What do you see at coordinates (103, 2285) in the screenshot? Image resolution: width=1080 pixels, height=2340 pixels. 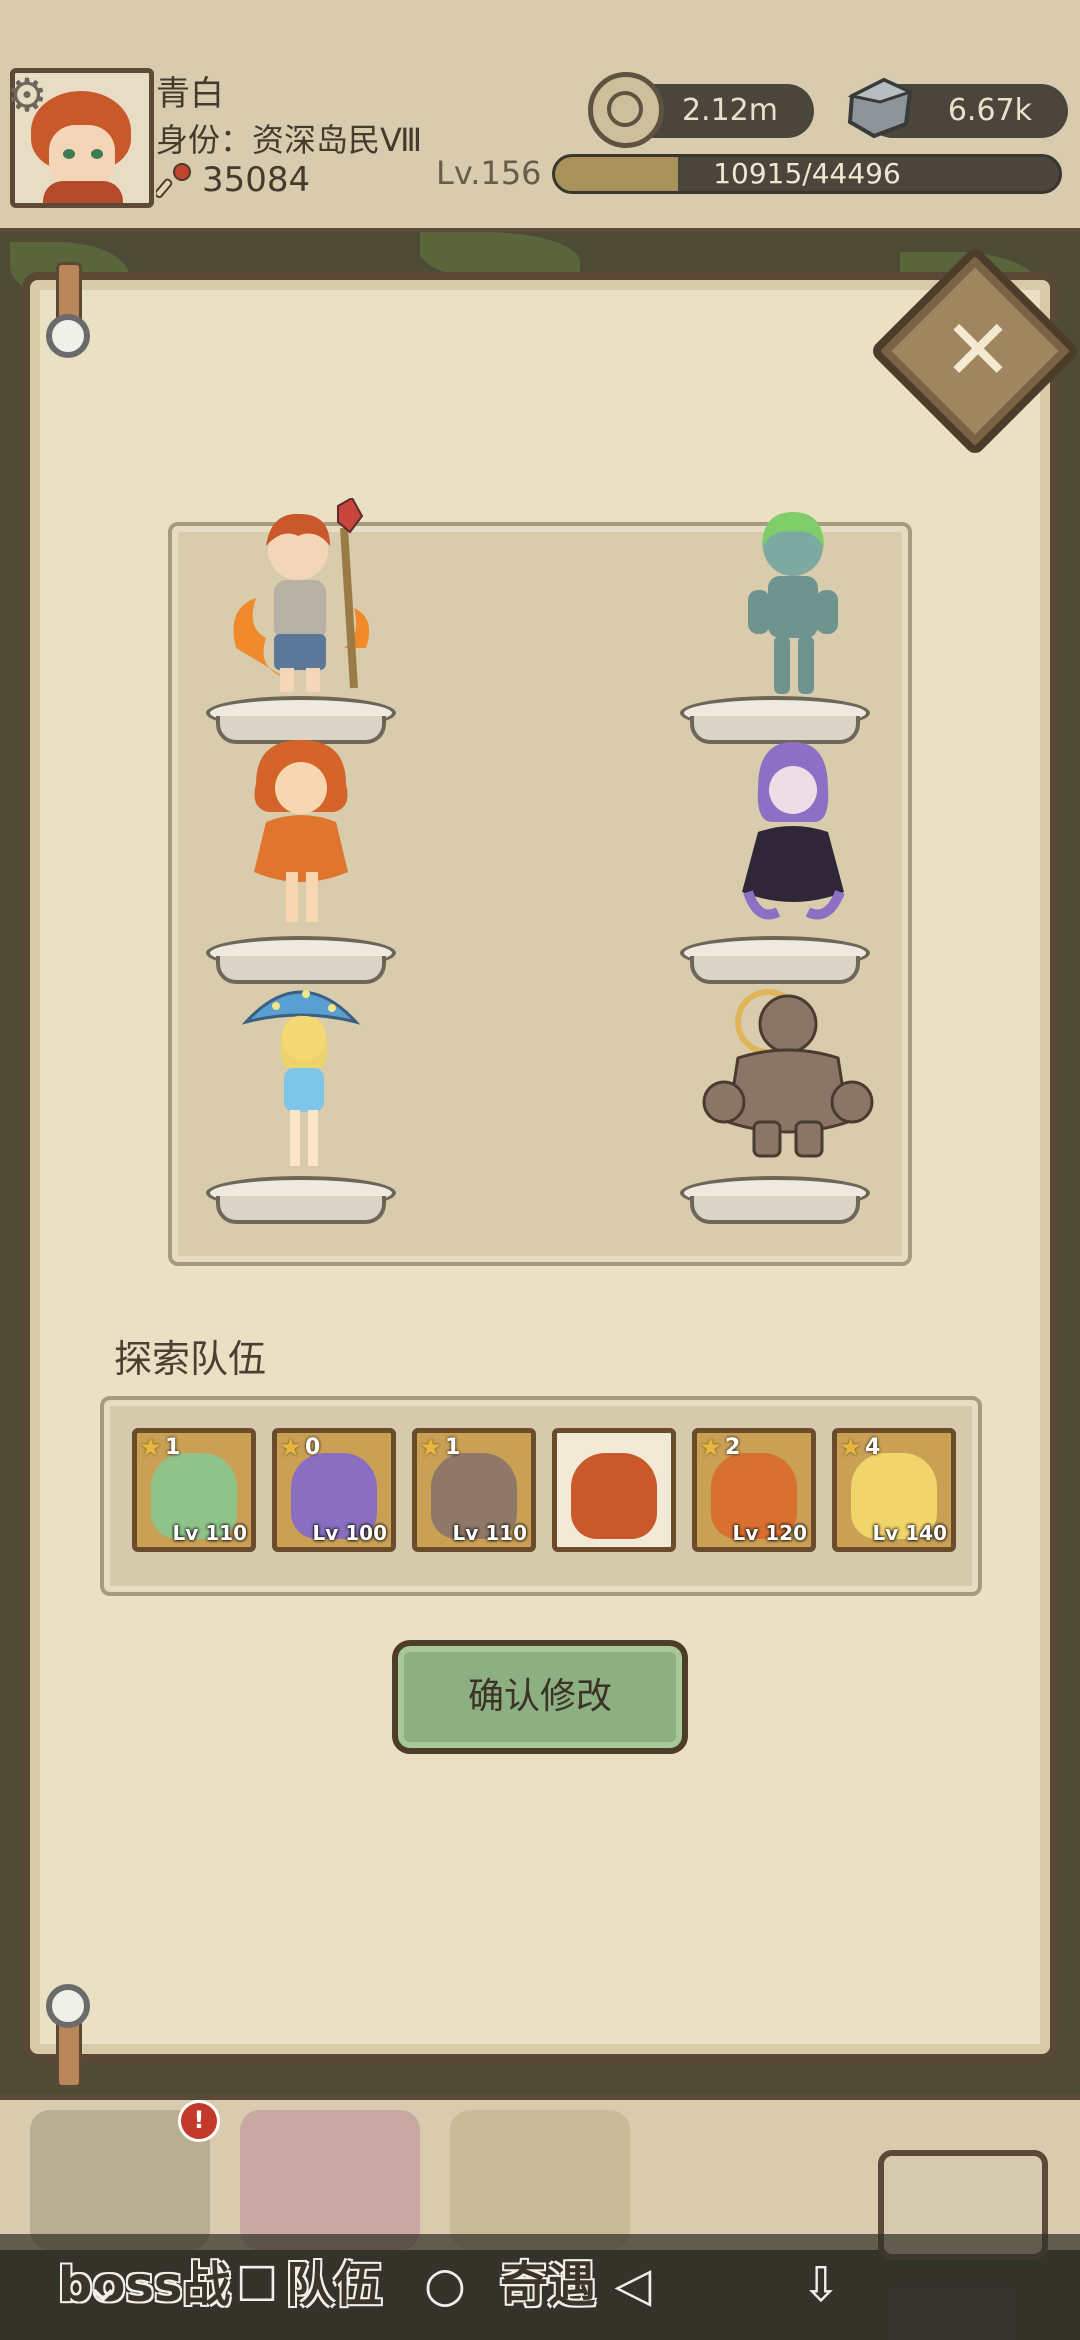 I see `chevron-down-icon: ⌄` at bounding box center [103, 2285].